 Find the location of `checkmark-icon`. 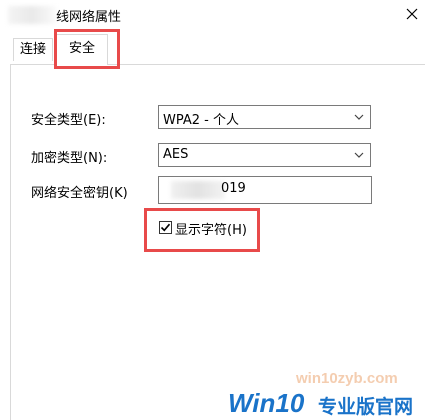

checkmark-icon is located at coordinates (165, 227).